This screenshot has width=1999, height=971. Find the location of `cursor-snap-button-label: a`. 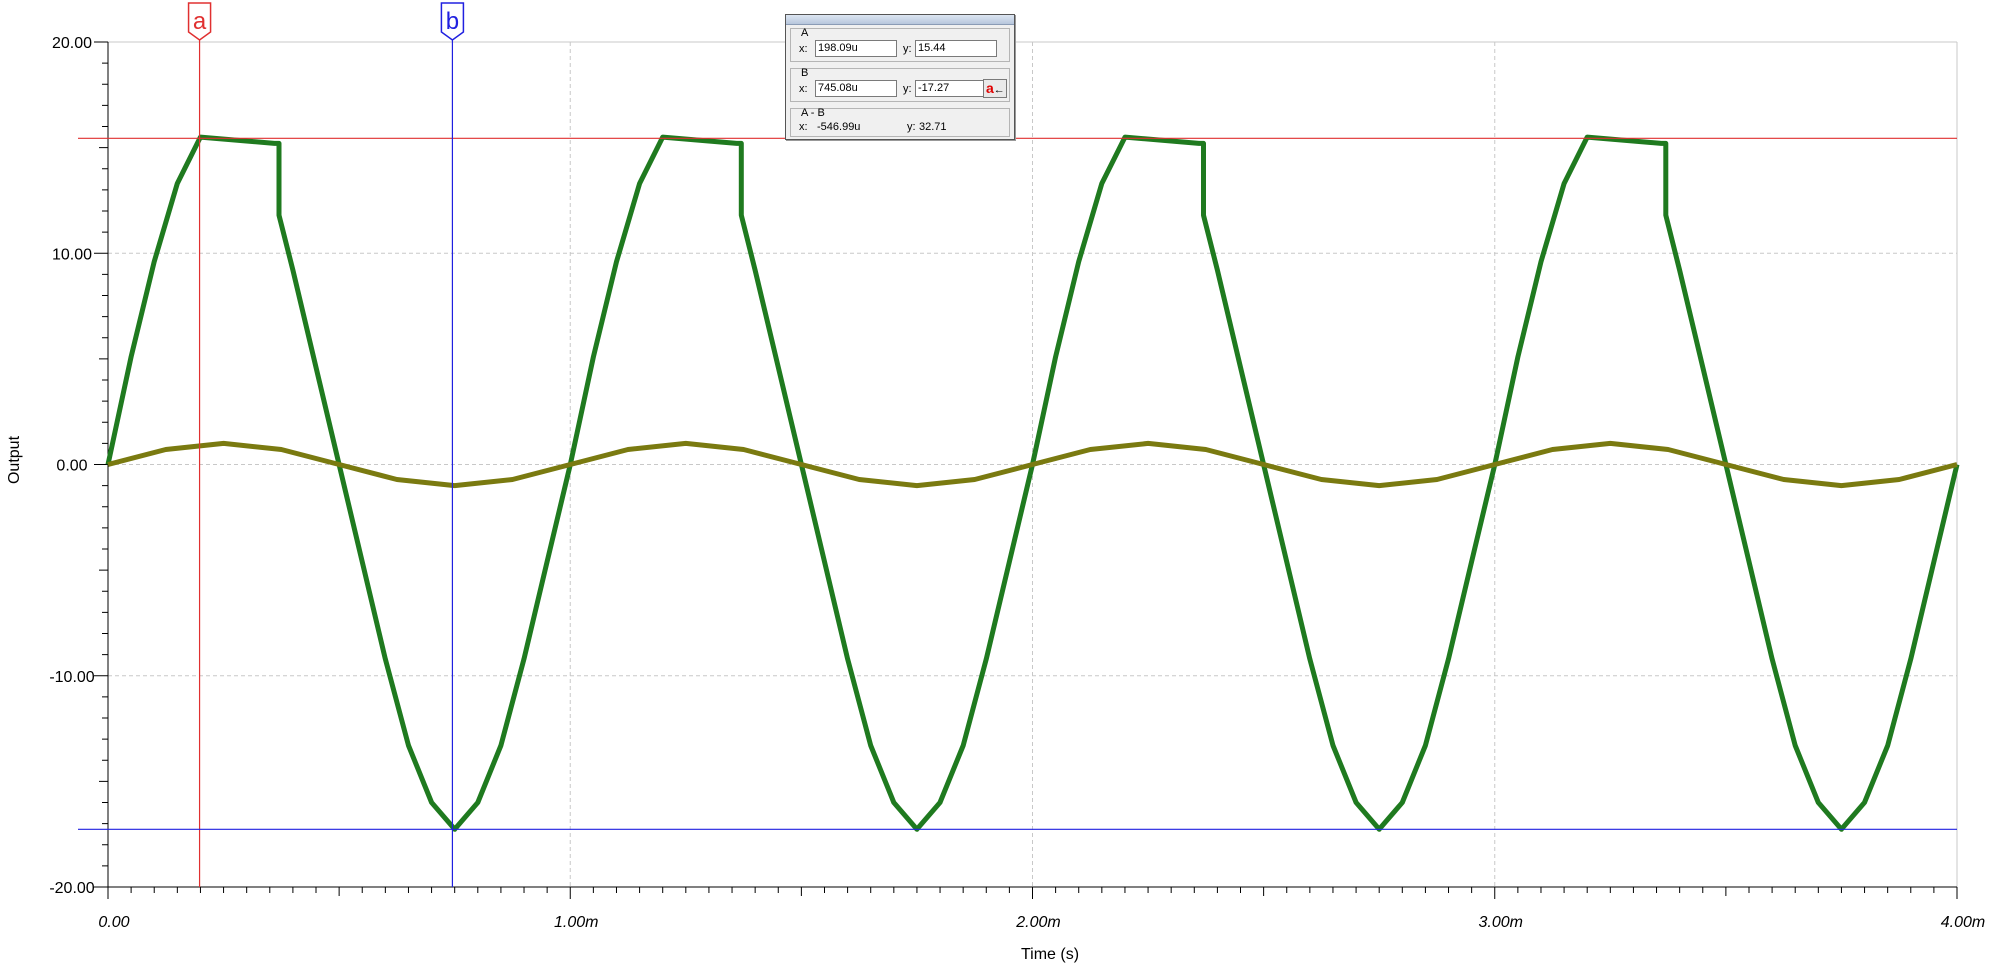

cursor-snap-button-label: a is located at coordinates (990, 88).